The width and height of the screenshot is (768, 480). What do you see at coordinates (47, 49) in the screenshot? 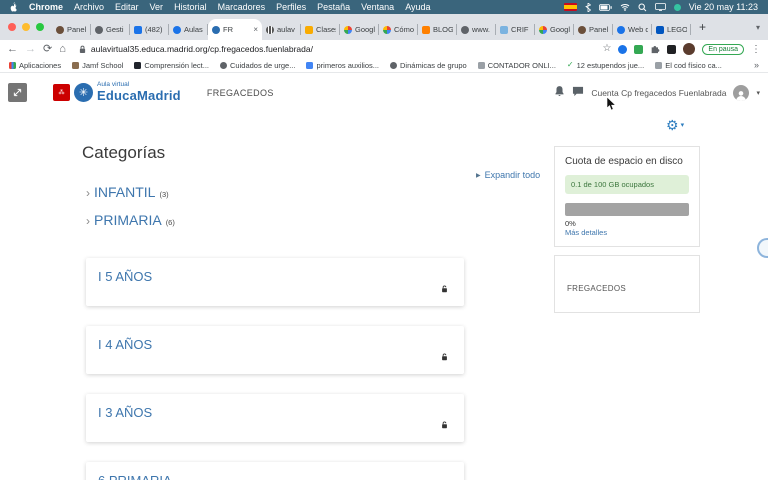
I see `reload-button: ⟳` at bounding box center [47, 49].